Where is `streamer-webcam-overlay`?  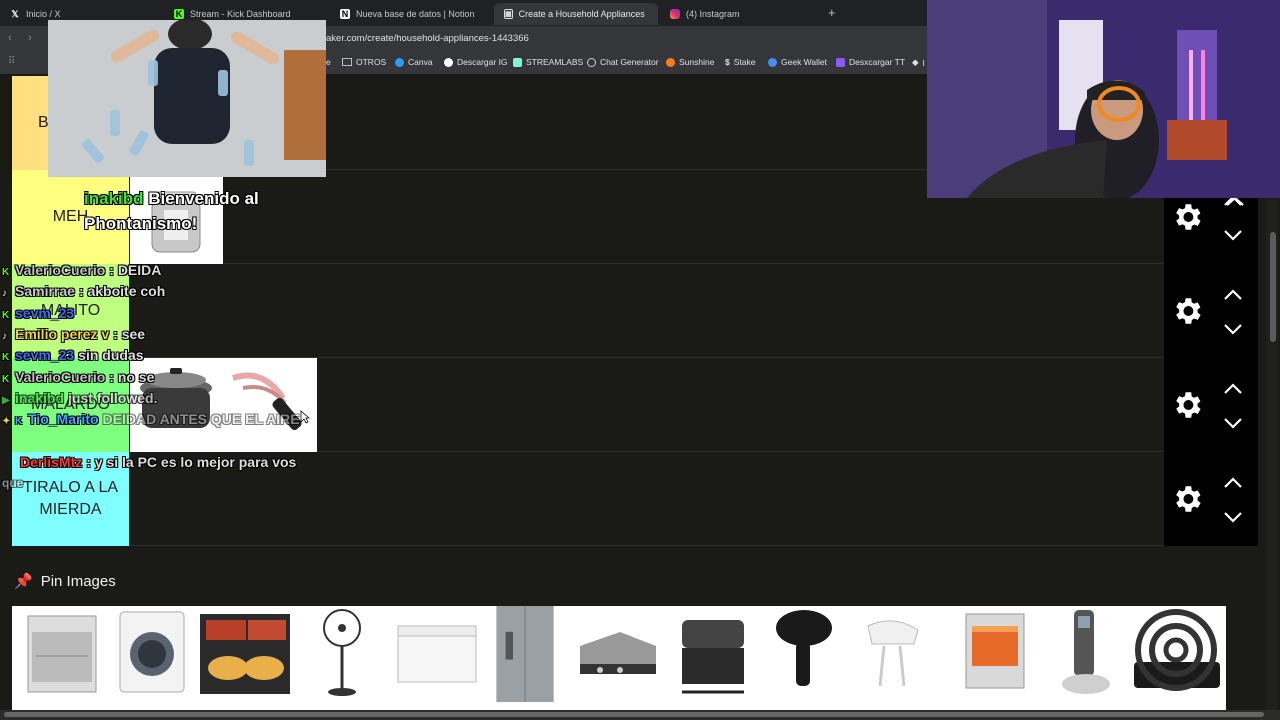 streamer-webcam-overlay is located at coordinates (1103, 99).